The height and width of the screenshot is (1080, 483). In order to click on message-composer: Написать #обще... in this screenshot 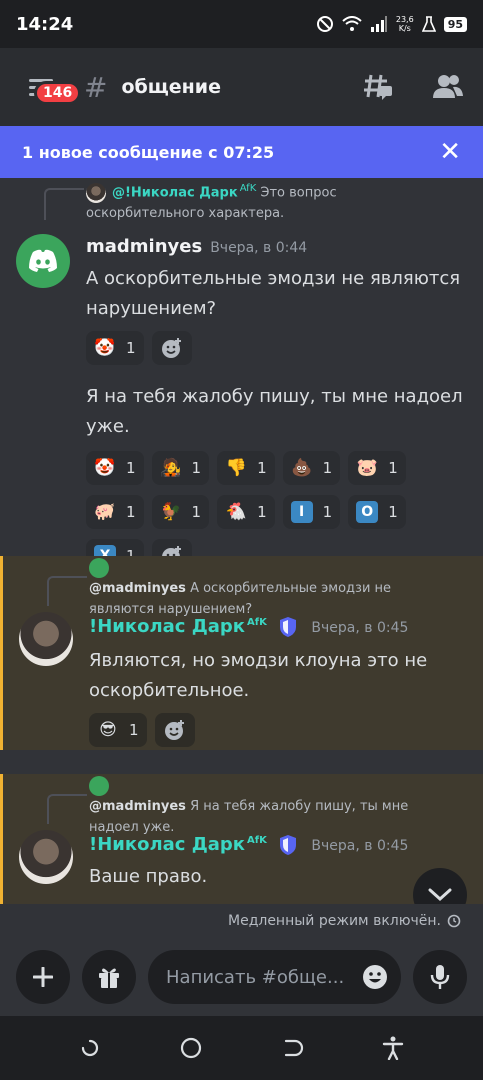, I will do `click(241, 977)`.